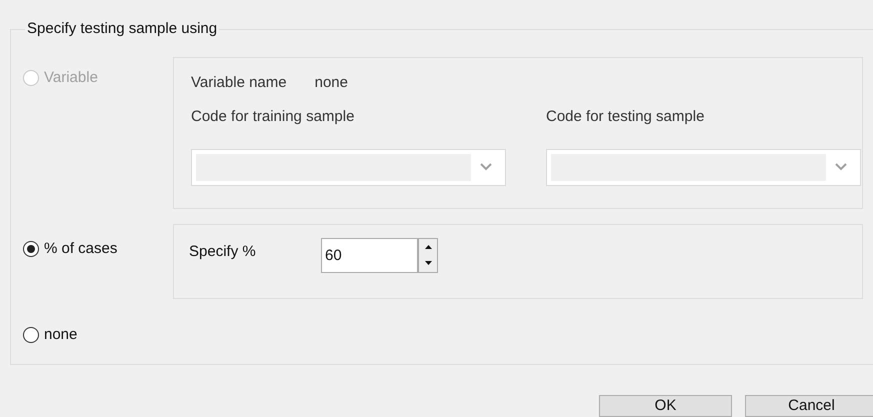  Describe the element at coordinates (428, 255) in the screenshot. I see `spin-buttons` at that location.